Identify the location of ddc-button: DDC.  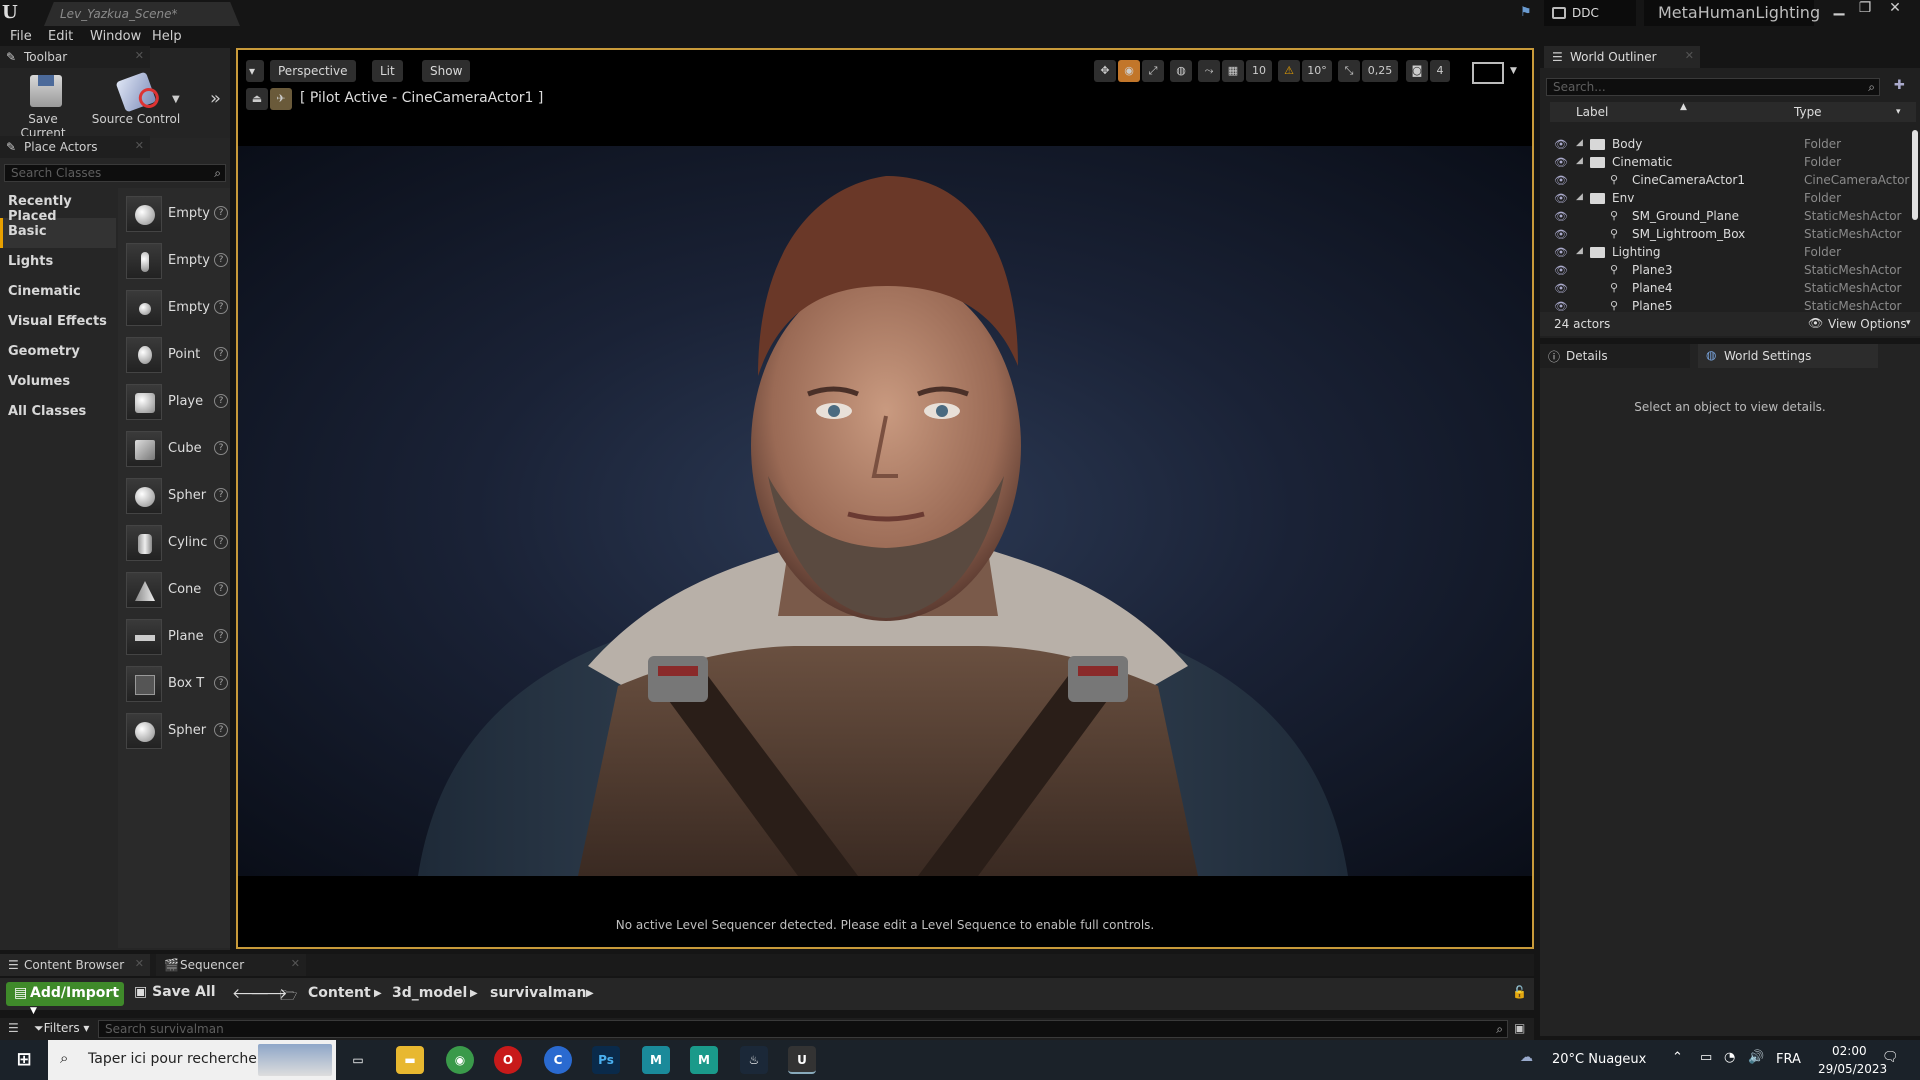
(1590, 13).